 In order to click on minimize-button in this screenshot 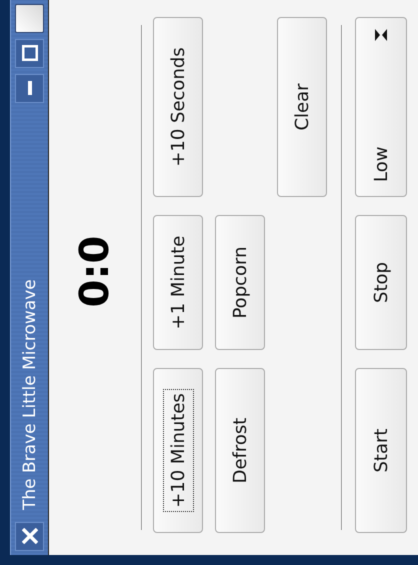, I will do `click(29, 88)`.